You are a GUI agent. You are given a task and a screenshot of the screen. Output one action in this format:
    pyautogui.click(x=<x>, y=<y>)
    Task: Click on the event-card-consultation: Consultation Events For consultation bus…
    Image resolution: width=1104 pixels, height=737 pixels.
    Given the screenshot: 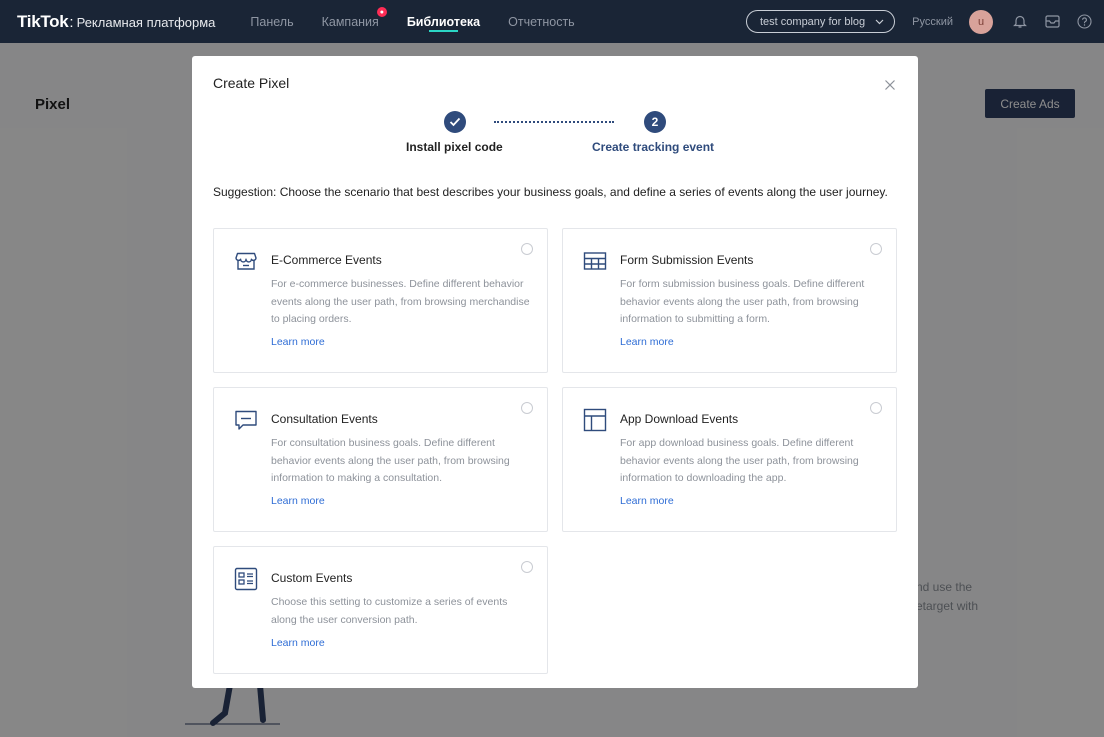 What is the action you would take?
    pyautogui.click(x=380, y=459)
    